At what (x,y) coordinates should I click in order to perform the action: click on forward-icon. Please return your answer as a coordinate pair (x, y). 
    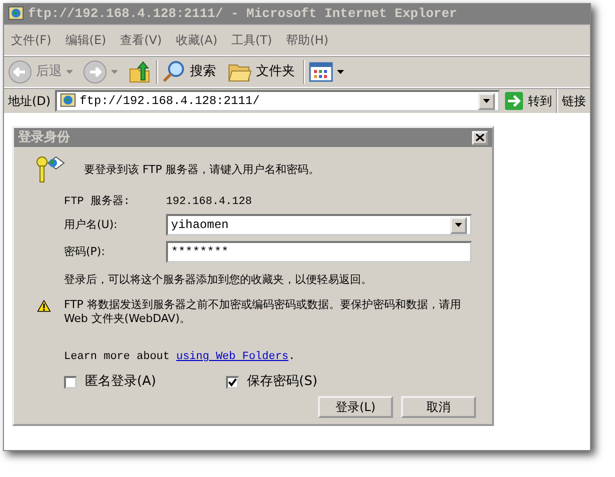
    Looking at the image, I should click on (95, 72).